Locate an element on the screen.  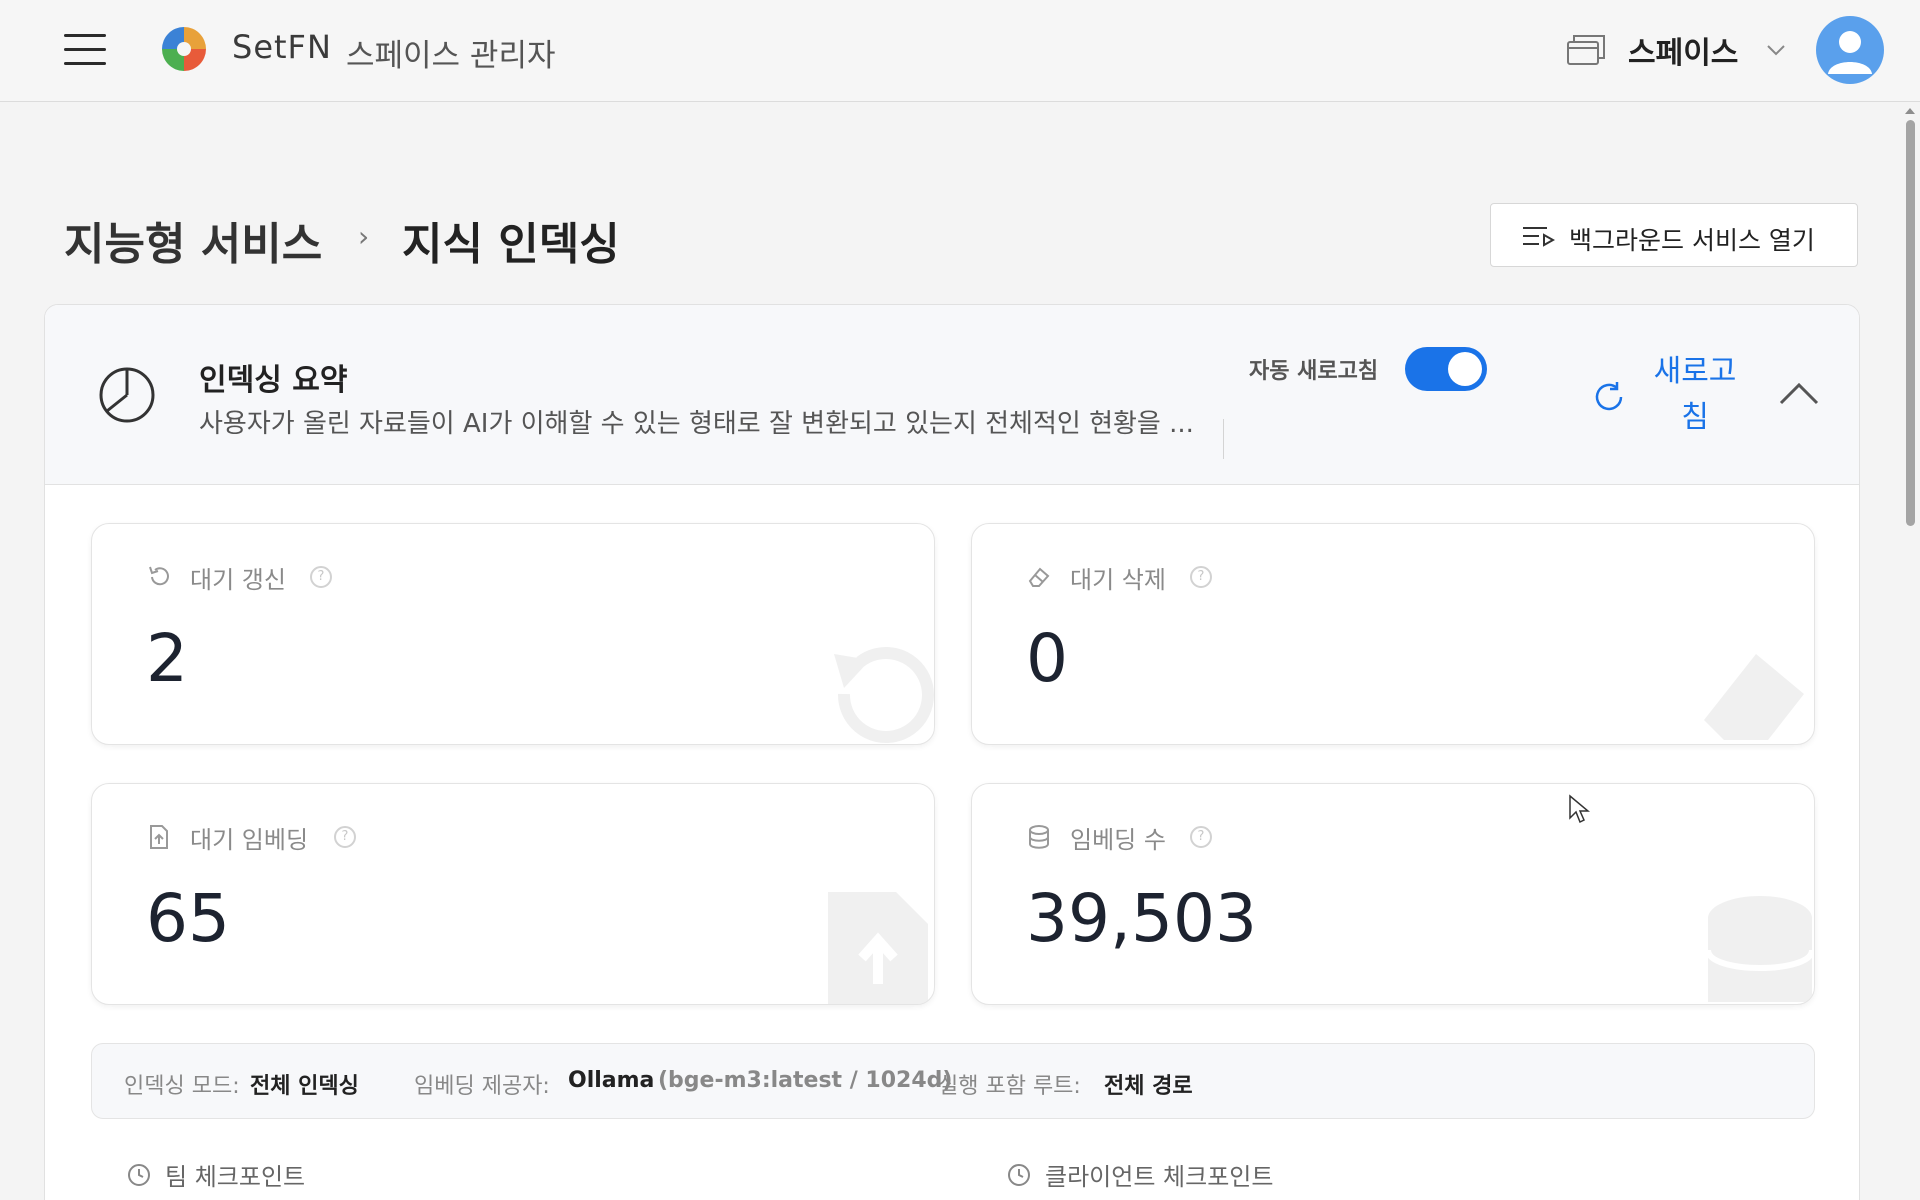
stat-label: 대기 임베딩 is located at coordinates (249, 840).